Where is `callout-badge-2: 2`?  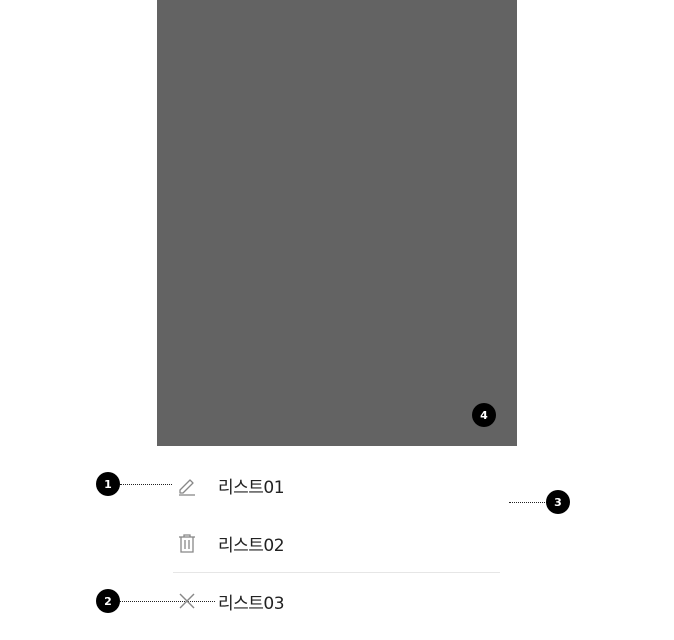 callout-badge-2: 2 is located at coordinates (108, 601).